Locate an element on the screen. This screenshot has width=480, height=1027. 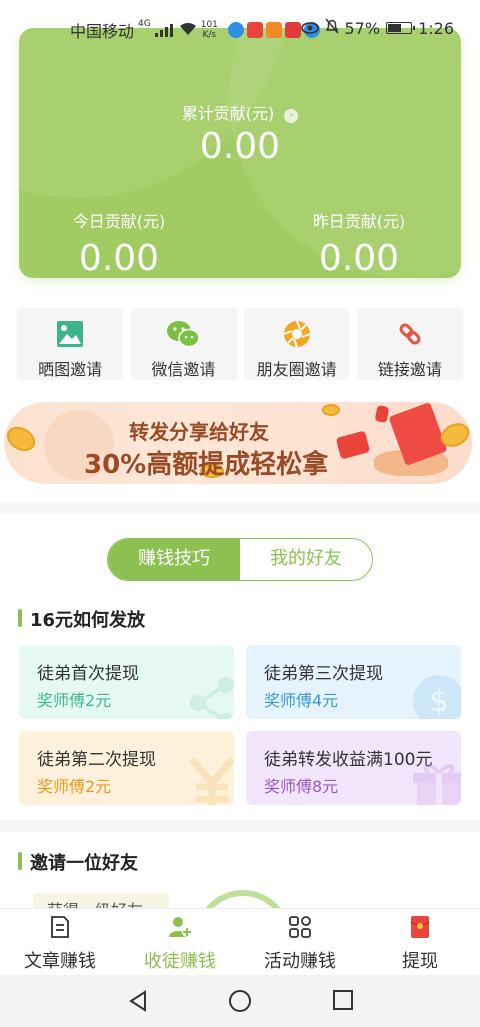
tab-label: 活动赚钱 is located at coordinates (300, 961).